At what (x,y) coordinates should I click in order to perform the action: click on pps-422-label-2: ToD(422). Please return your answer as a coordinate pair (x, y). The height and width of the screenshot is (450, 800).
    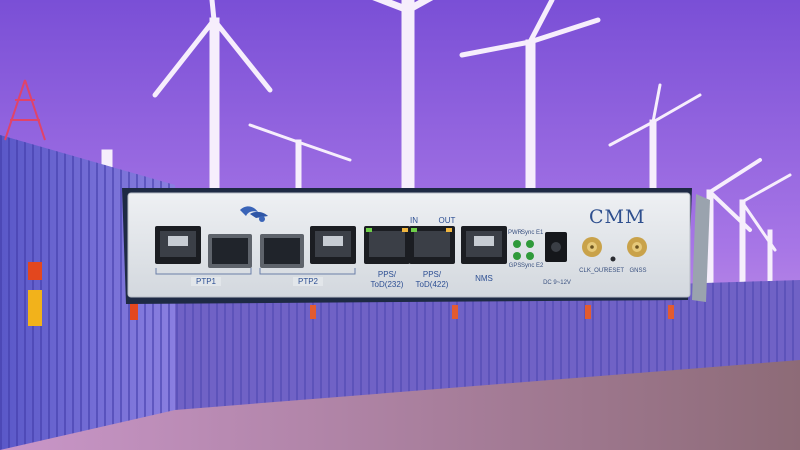
    Looking at the image, I should click on (432, 284).